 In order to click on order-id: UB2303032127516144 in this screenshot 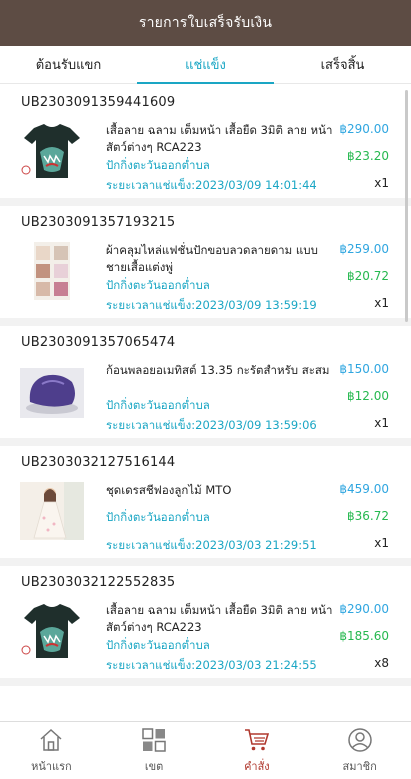, I will do `click(98, 462)`.